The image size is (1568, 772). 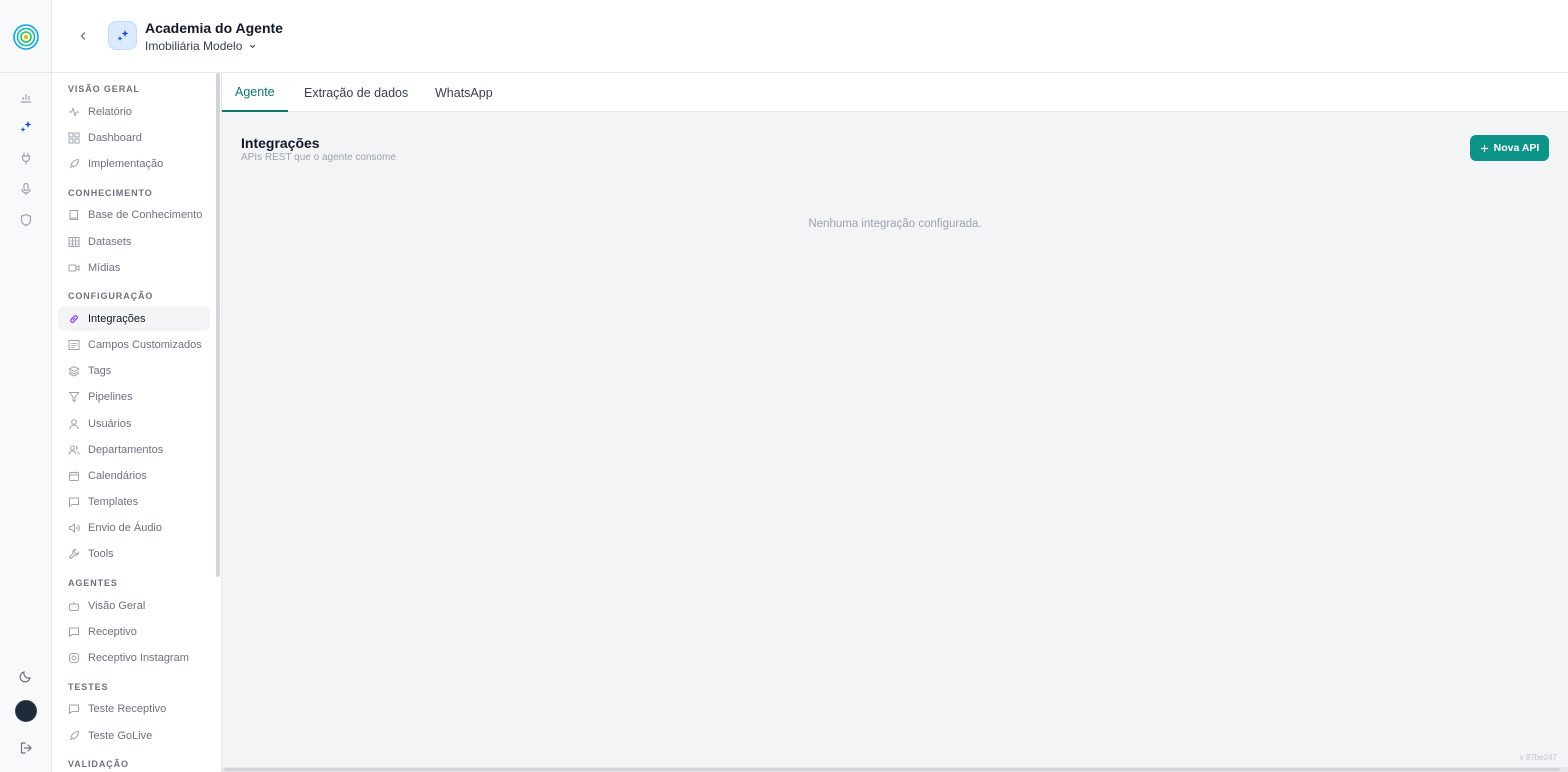 I want to click on sidebar-item-relatorio: Relatório, so click(x=134, y=111).